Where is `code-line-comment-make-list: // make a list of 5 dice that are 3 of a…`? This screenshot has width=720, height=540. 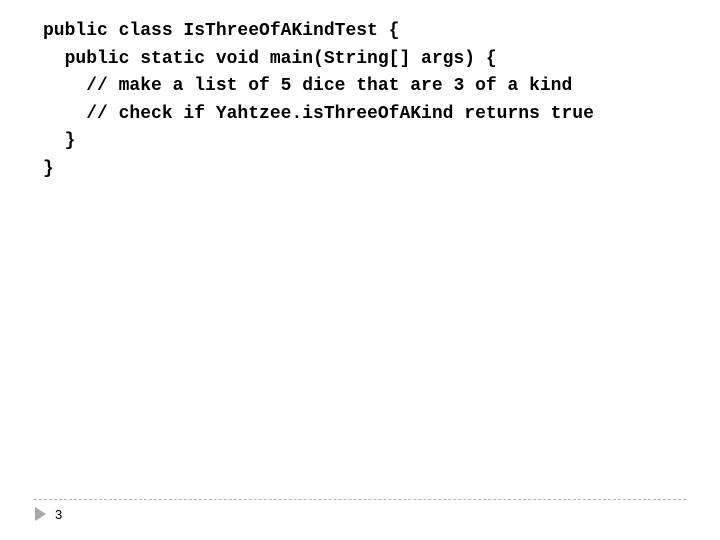 code-line-comment-make-list: // make a list of 5 dice that are 3 of a… is located at coordinates (308, 86).